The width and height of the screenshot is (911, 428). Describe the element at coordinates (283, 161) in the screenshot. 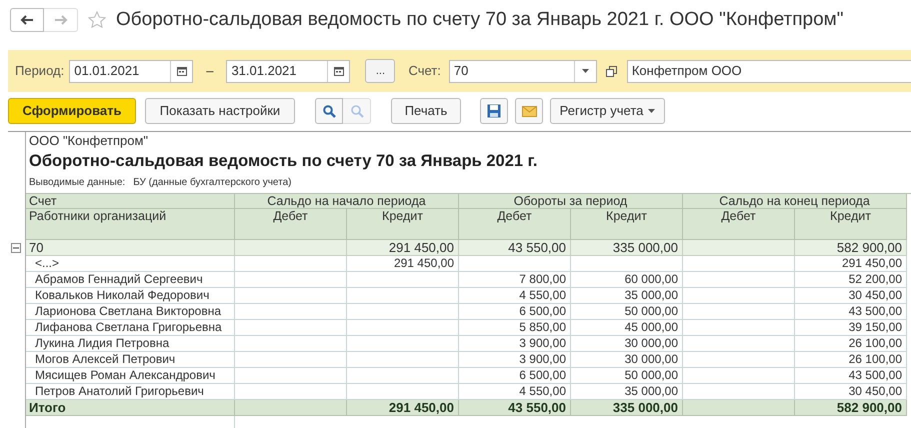

I see `report-title: Оборотно-сальдовая ведомость по счету 70 за Январь 2021 г.` at that location.